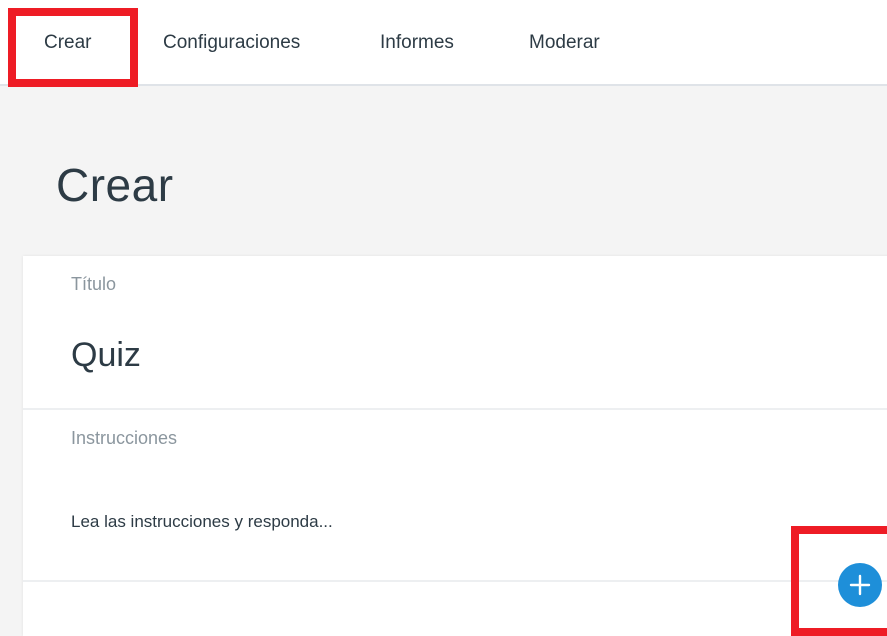  Describe the element at coordinates (94, 284) in the screenshot. I see `title-field-label: Título` at that location.